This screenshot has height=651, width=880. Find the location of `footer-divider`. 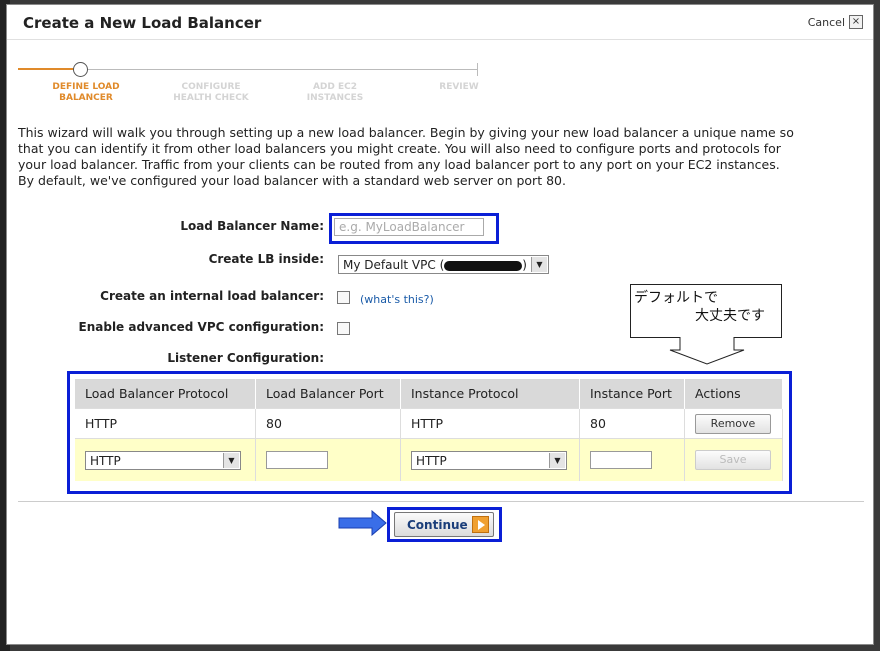

footer-divider is located at coordinates (441, 501).